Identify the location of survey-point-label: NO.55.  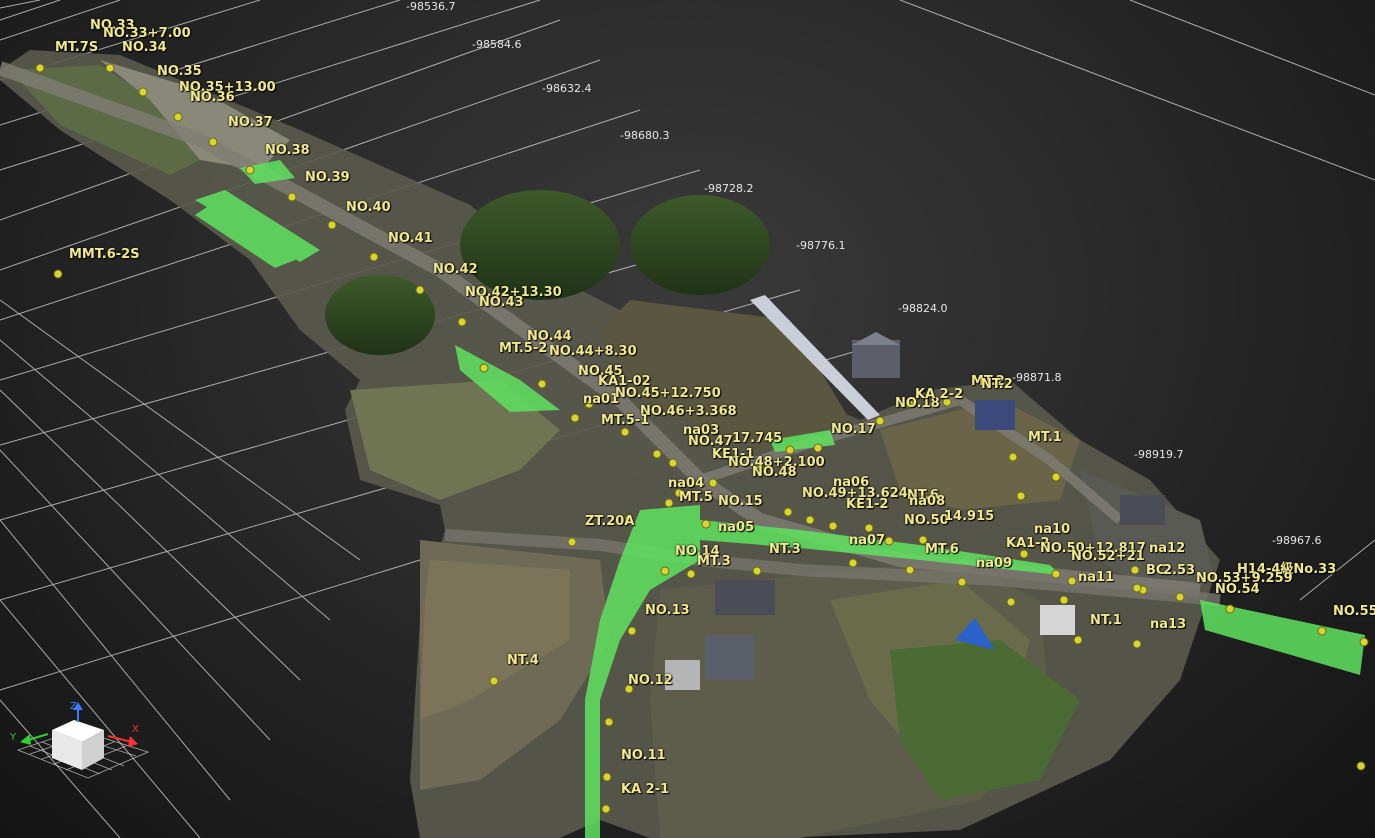
(1354, 611).